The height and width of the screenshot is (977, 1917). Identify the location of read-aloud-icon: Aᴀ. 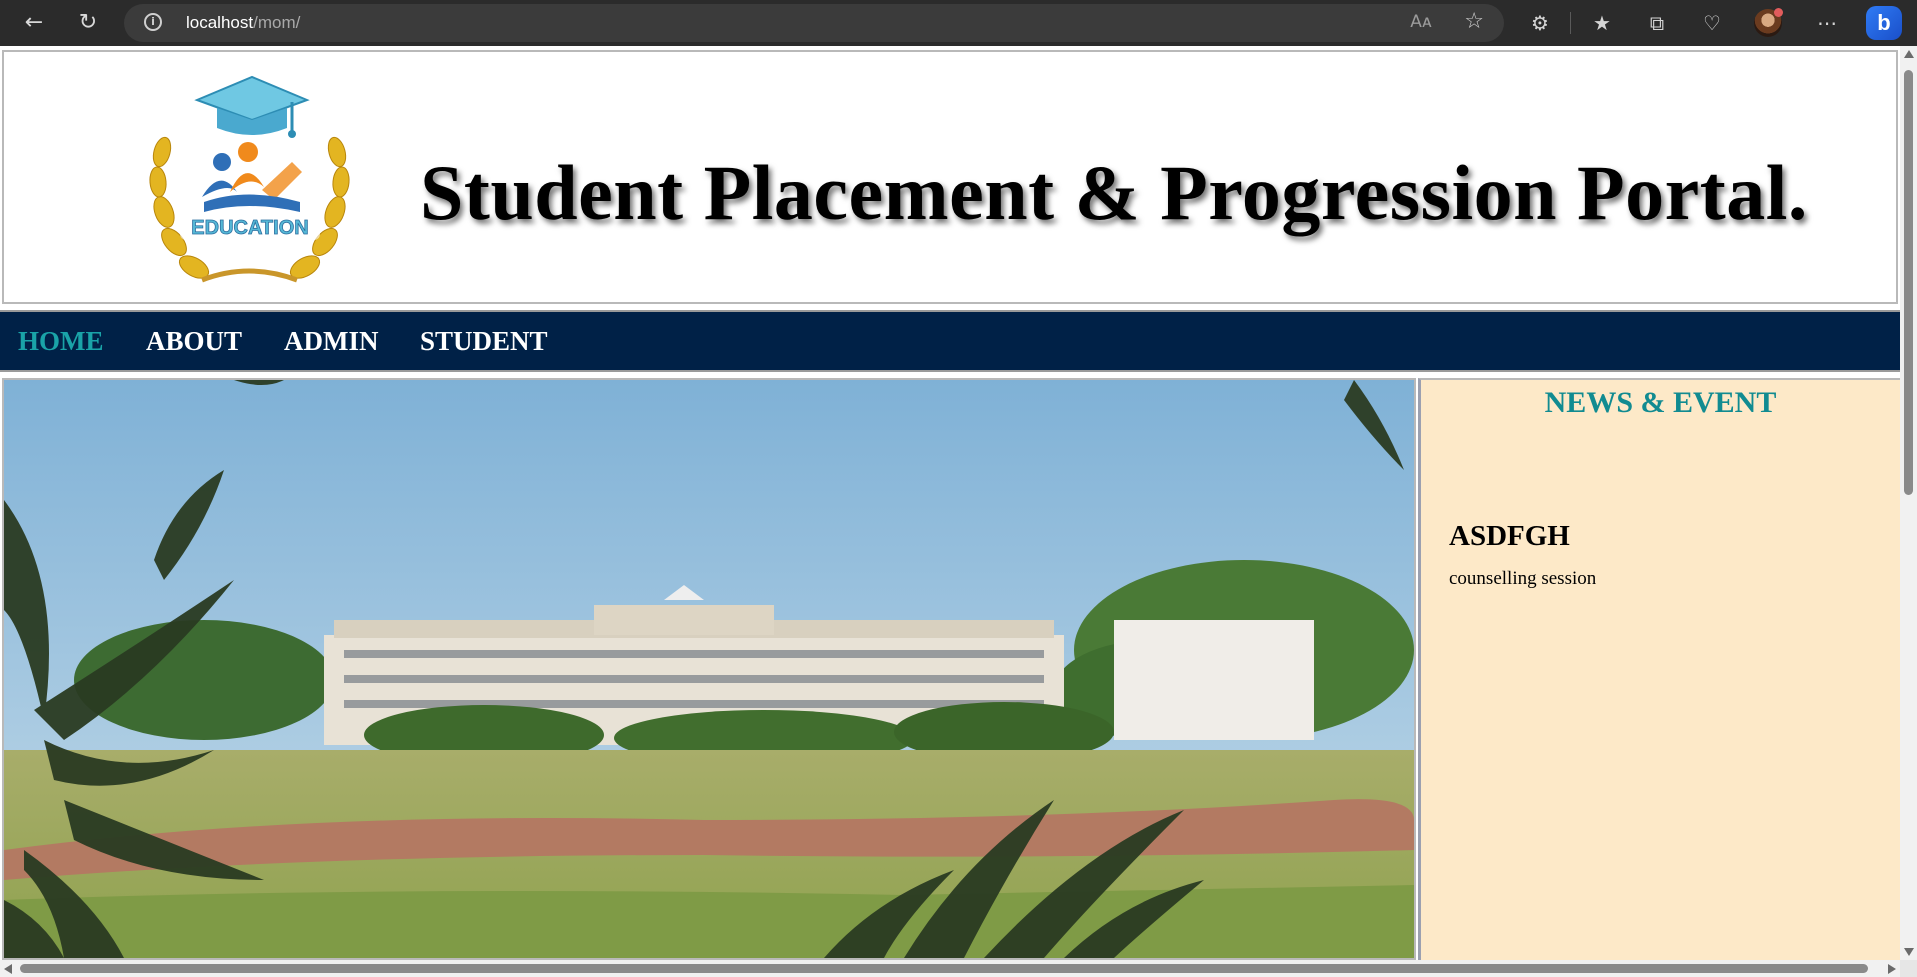
(1421, 22).